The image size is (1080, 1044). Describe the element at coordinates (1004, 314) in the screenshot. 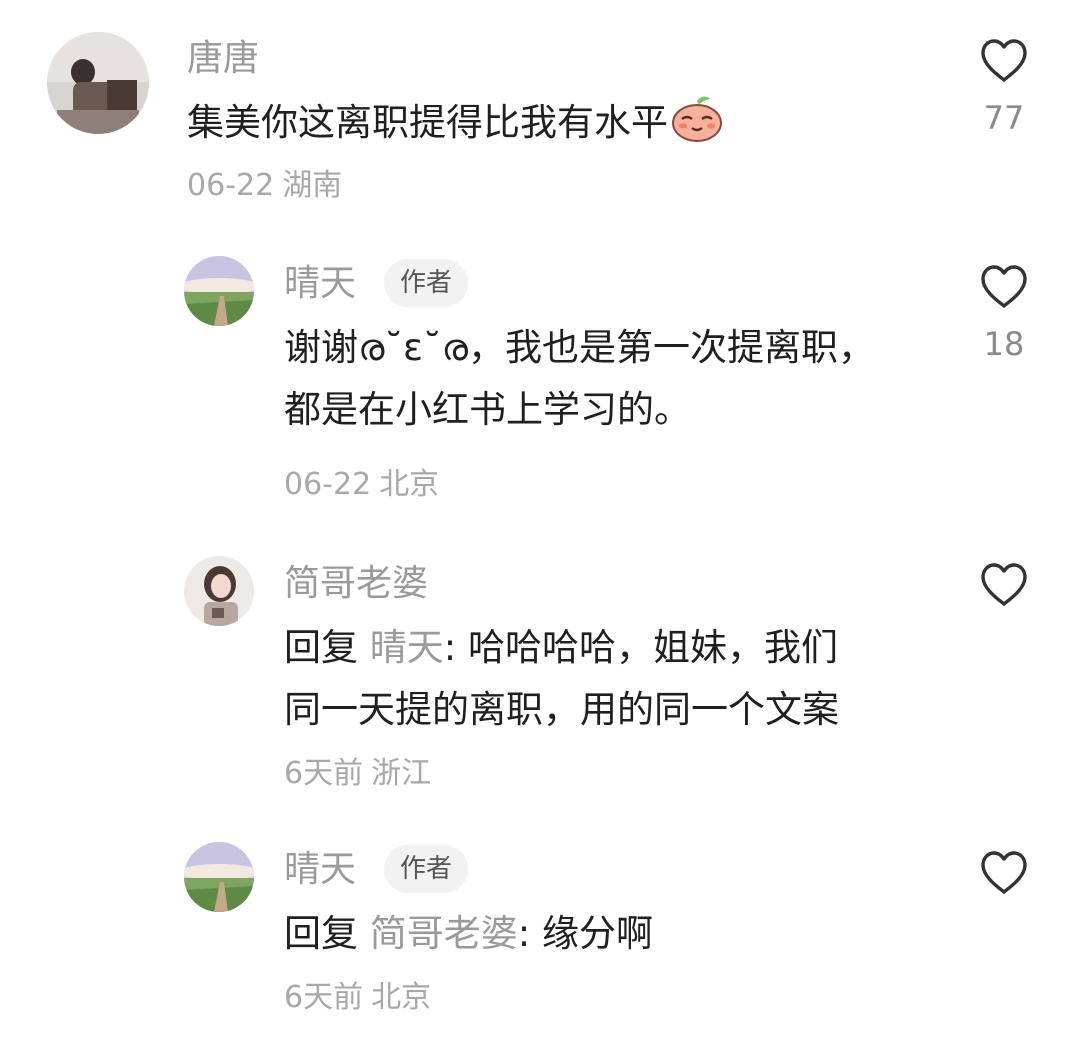

I see `like-button: 18` at that location.